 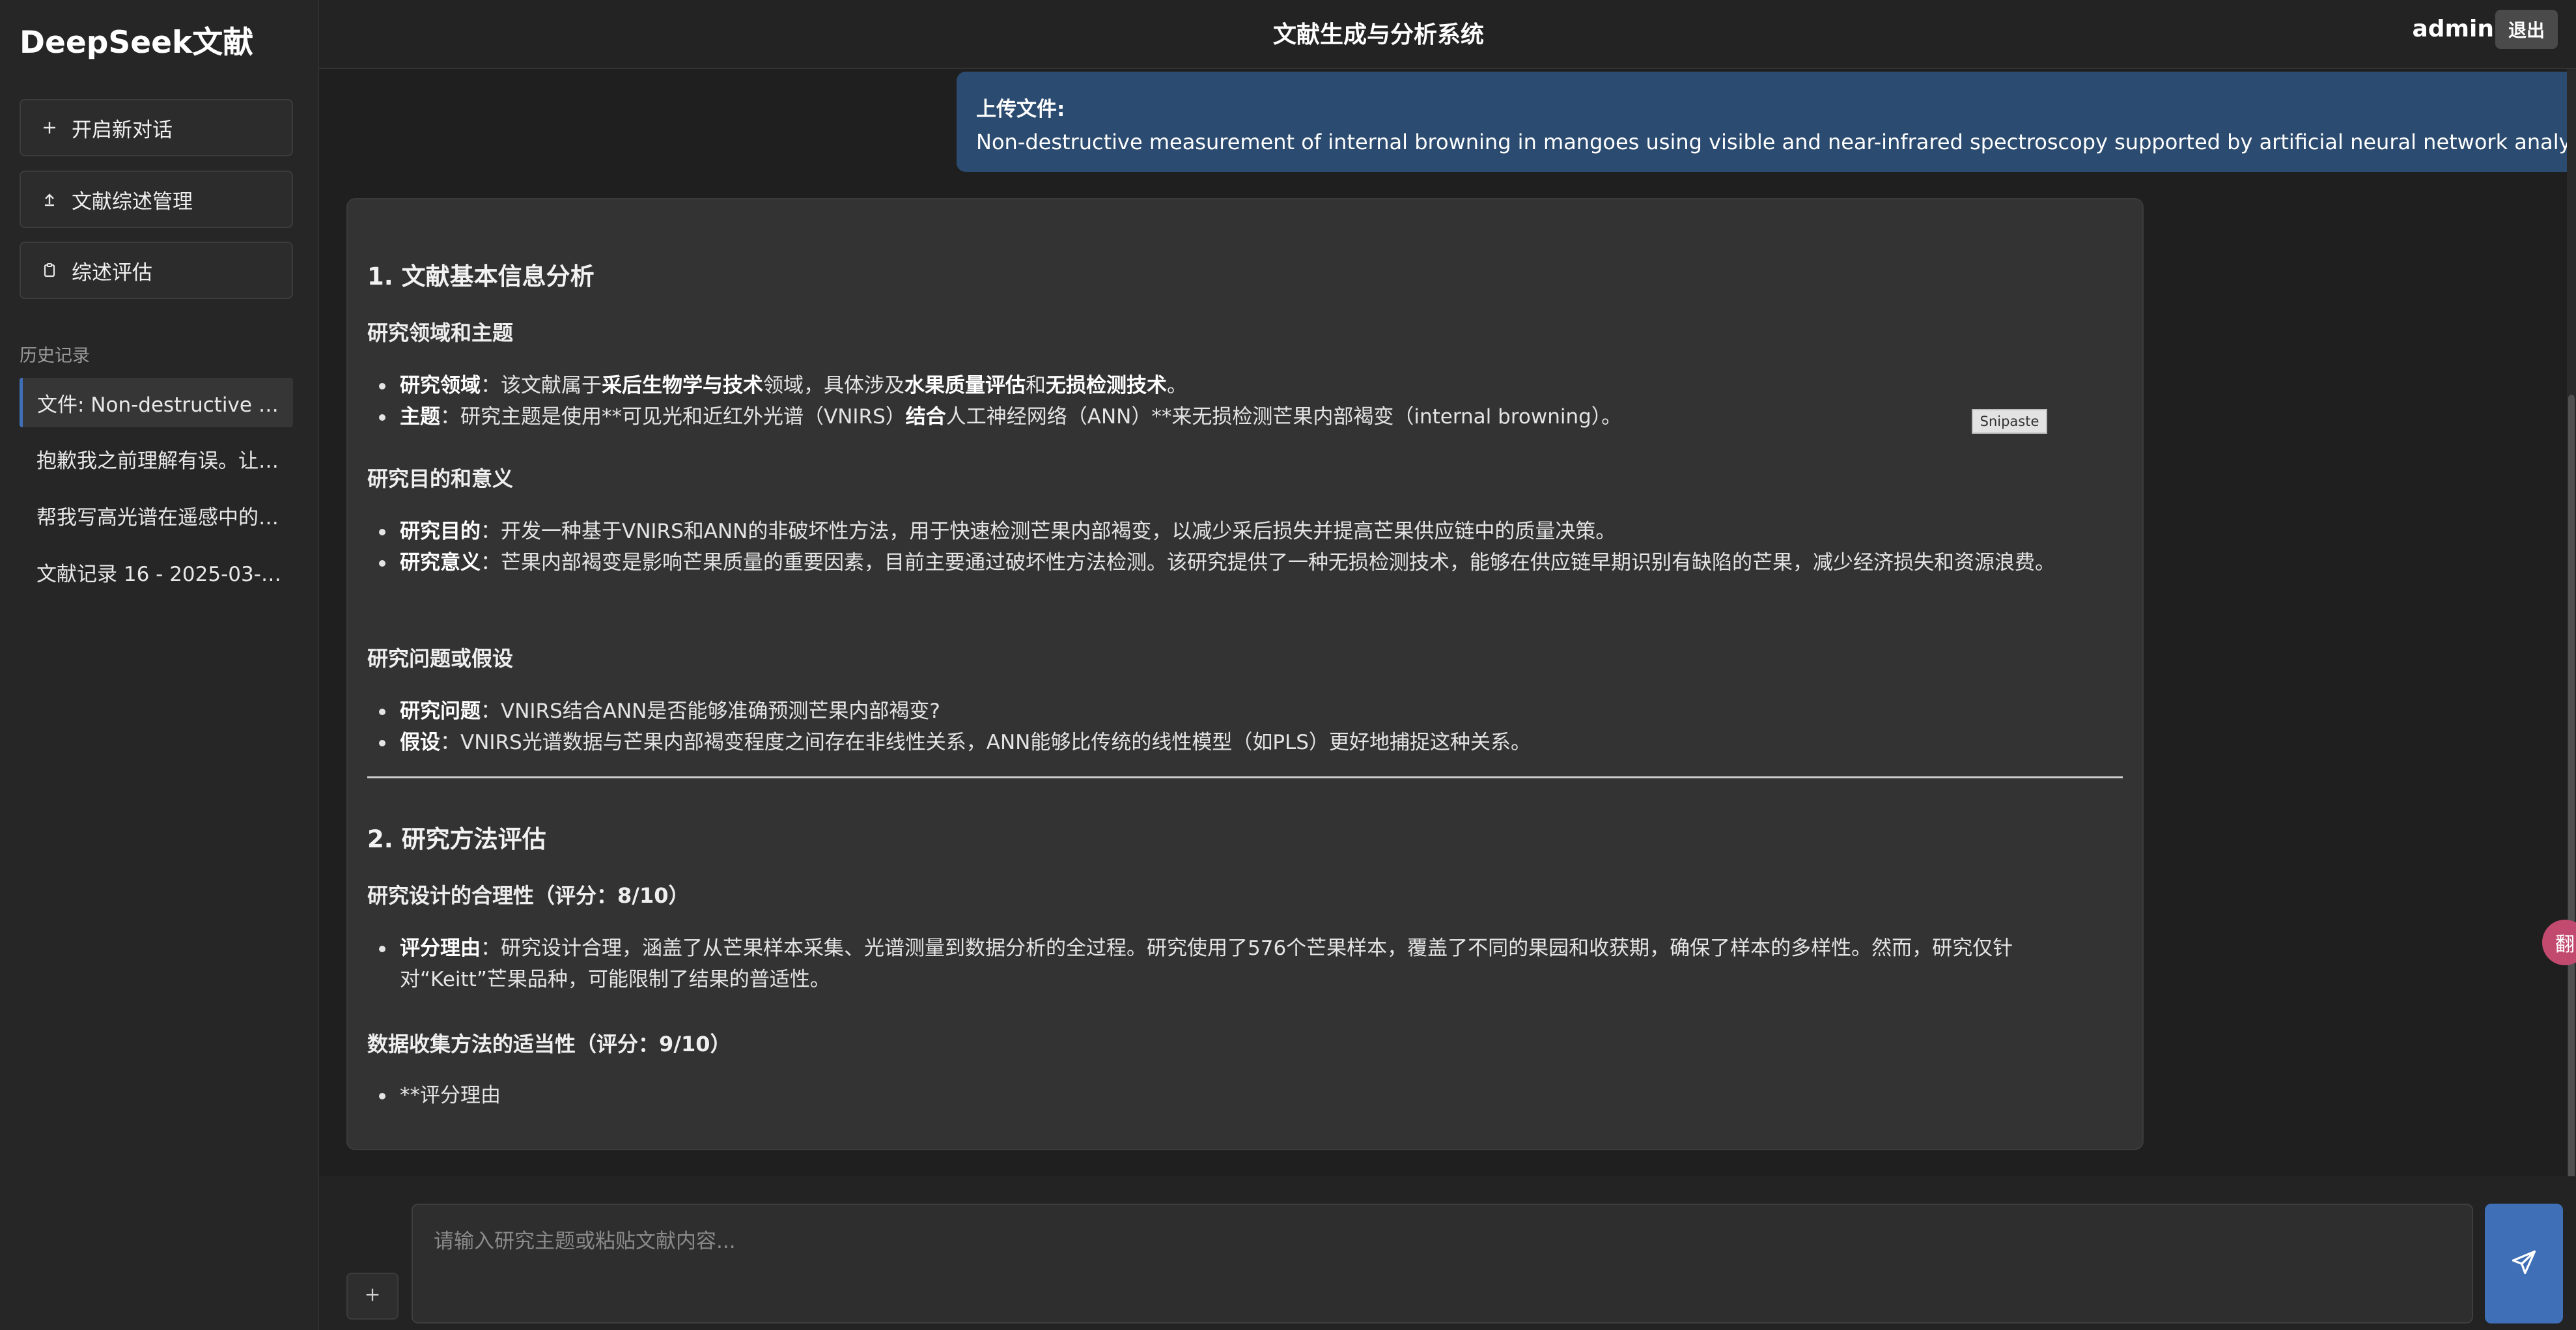 I want to click on upload-icon, so click(x=50, y=199).